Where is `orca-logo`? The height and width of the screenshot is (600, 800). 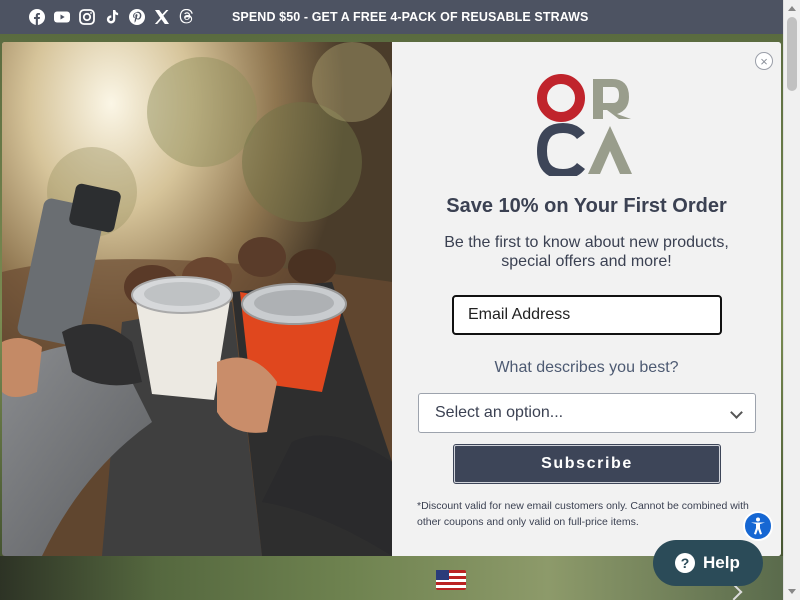
orca-logo is located at coordinates (584, 125).